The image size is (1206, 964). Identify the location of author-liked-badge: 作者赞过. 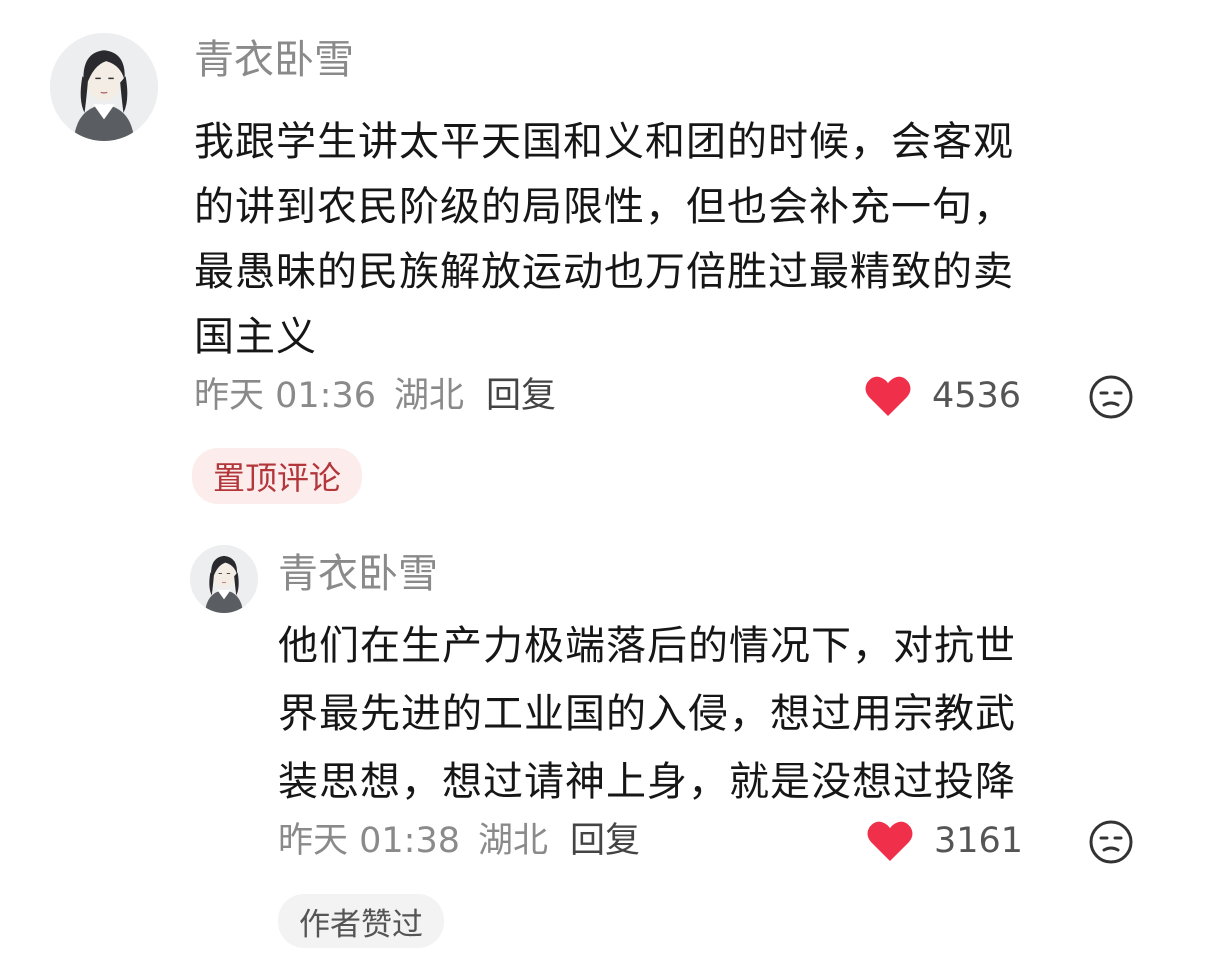
(361, 921).